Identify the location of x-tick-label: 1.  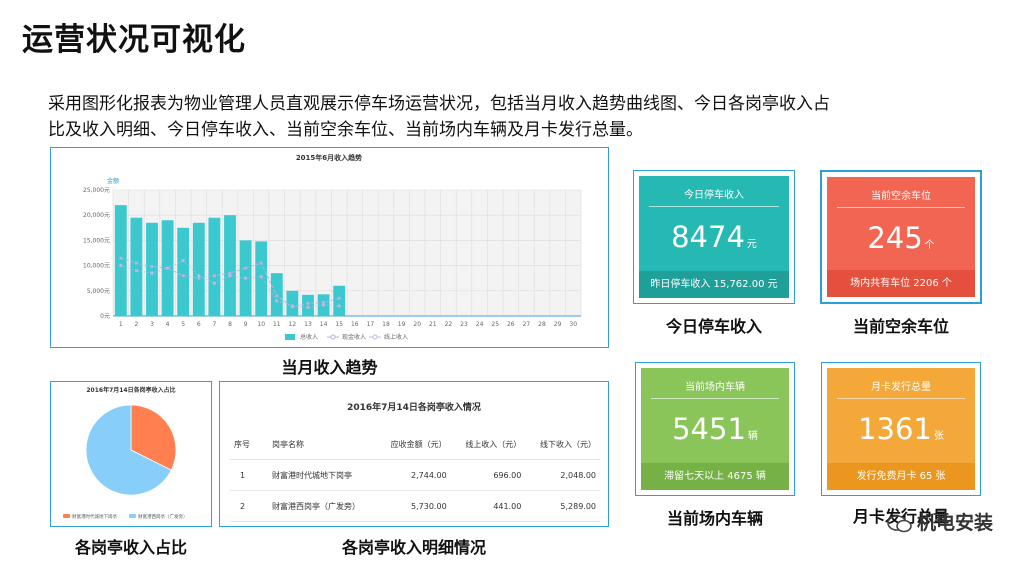
(121, 324).